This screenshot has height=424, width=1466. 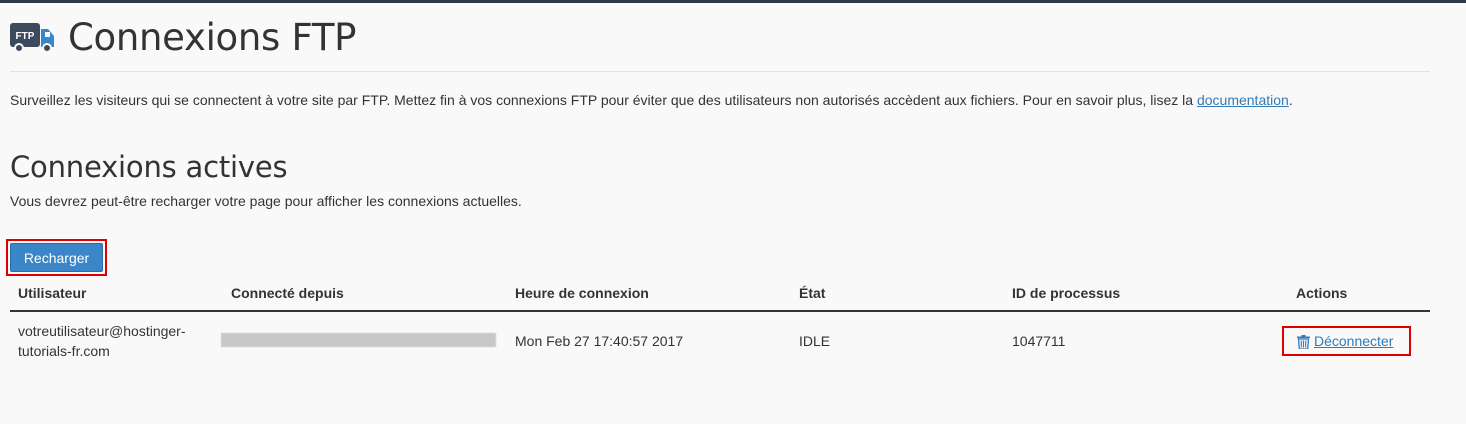 What do you see at coordinates (720, 71) in the screenshot?
I see `divider` at bounding box center [720, 71].